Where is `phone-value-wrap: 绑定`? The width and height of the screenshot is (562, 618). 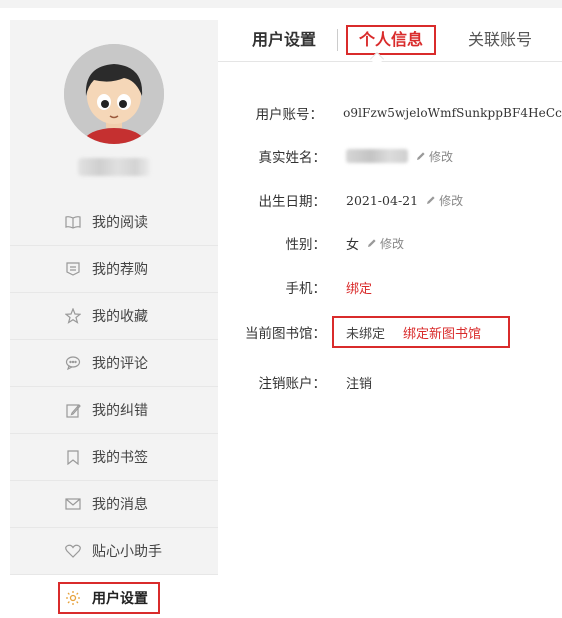 phone-value-wrap: 绑定 is located at coordinates (359, 287).